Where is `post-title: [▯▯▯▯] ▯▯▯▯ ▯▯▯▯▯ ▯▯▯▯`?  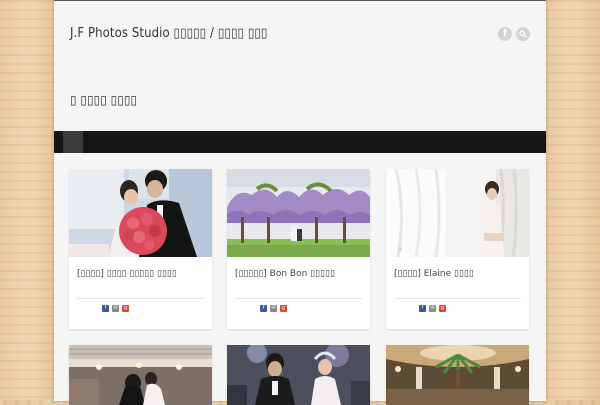
post-title: [▯▯▯▯] ▯▯▯▯ ▯▯▯▯▯ ▯▯▯▯ is located at coordinates (127, 274).